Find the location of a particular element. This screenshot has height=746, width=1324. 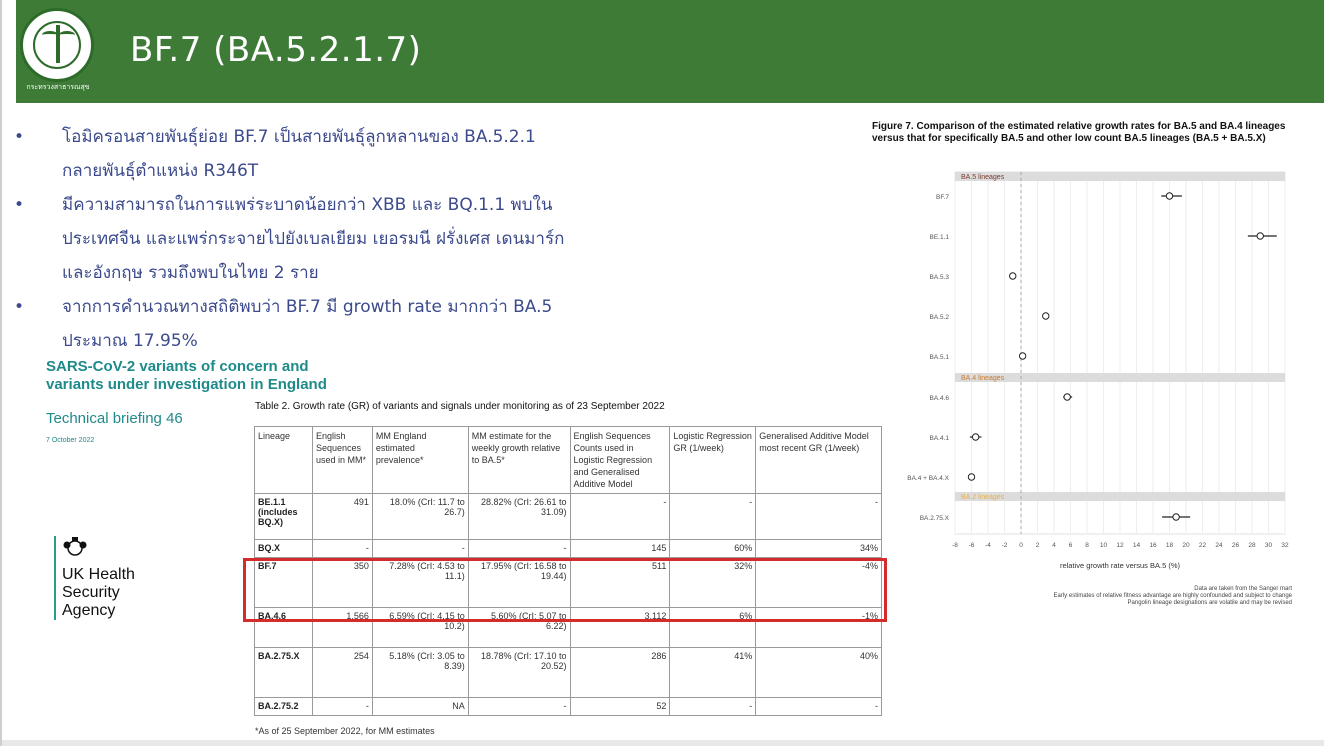

royal-crest-icon is located at coordinates (75, 546).